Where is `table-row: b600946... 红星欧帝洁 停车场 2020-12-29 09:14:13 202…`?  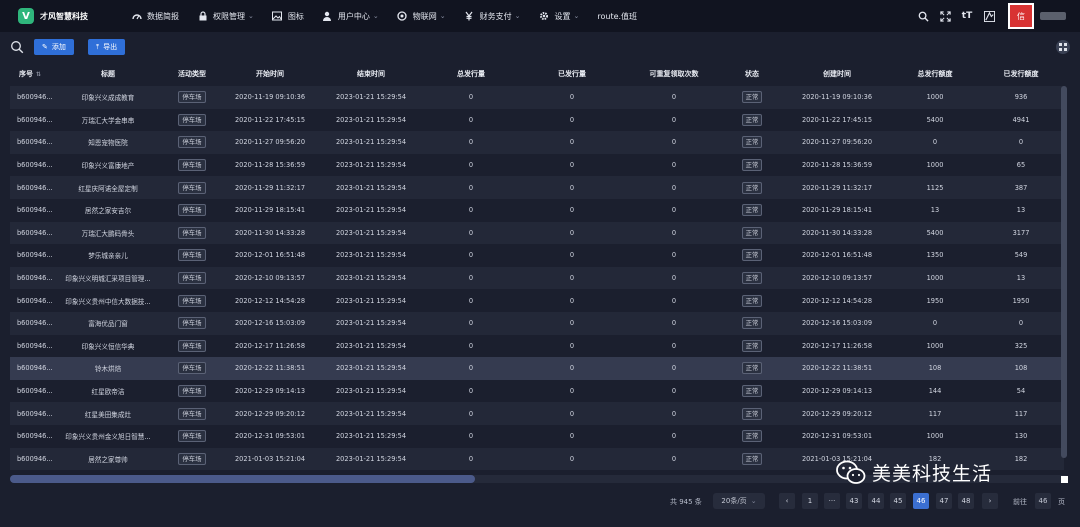 table-row: b600946... 红星欧帝洁 停车场 2020-12-29 09:14:13 202… is located at coordinates (537, 391).